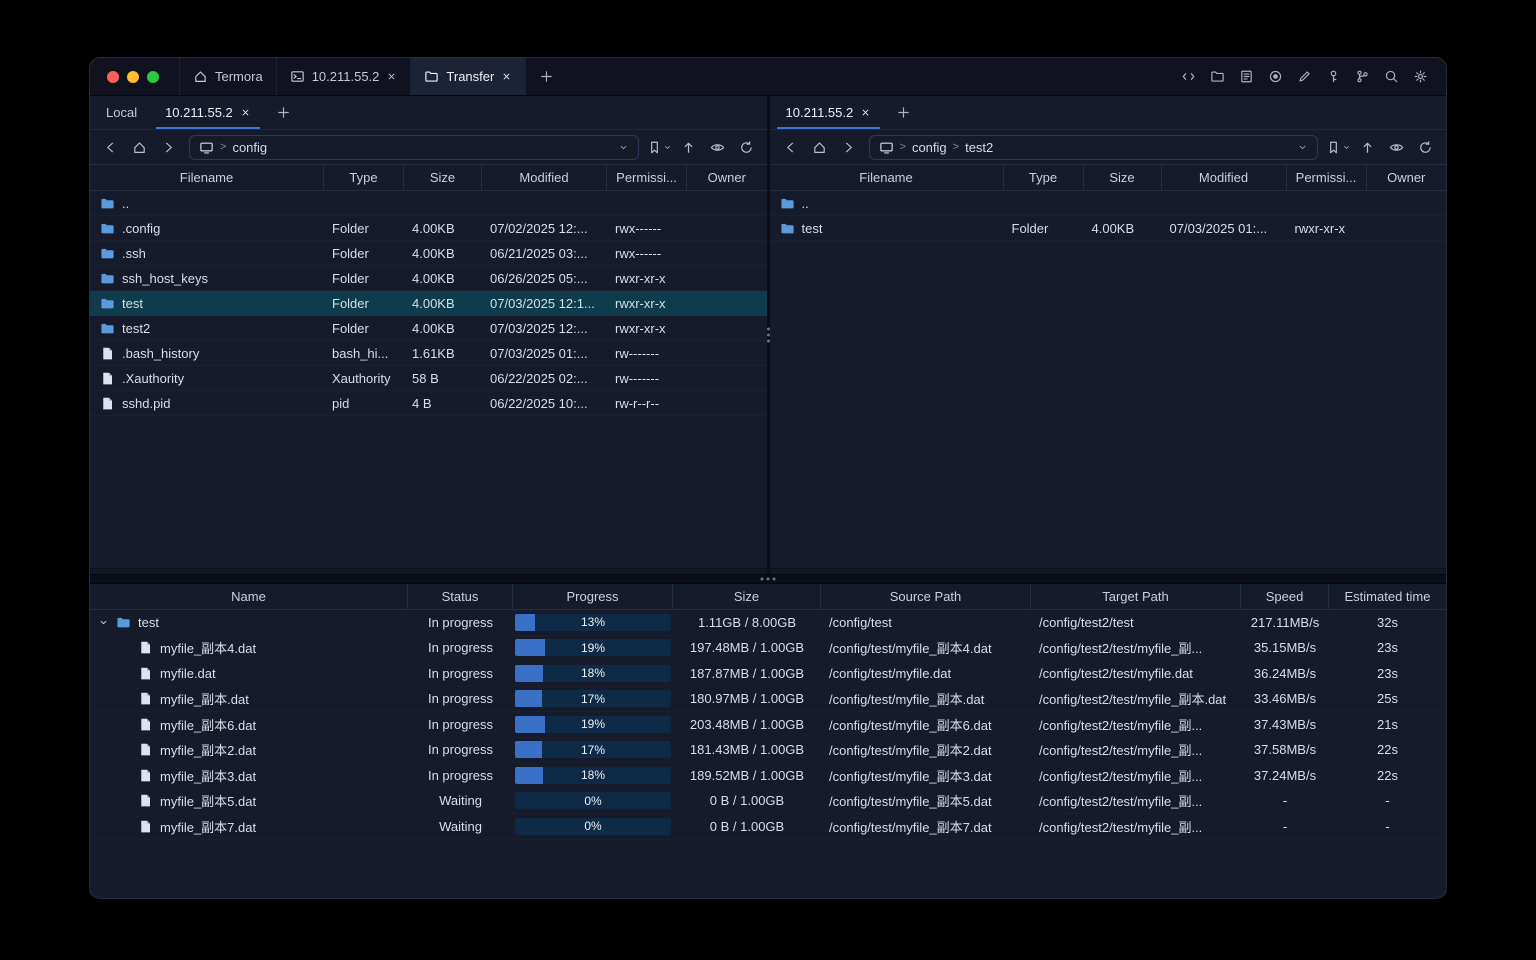 This screenshot has height=960, width=1536. Describe the element at coordinates (207, 278) in the screenshot. I see `file-name-cell: ssh_host_keys` at that location.